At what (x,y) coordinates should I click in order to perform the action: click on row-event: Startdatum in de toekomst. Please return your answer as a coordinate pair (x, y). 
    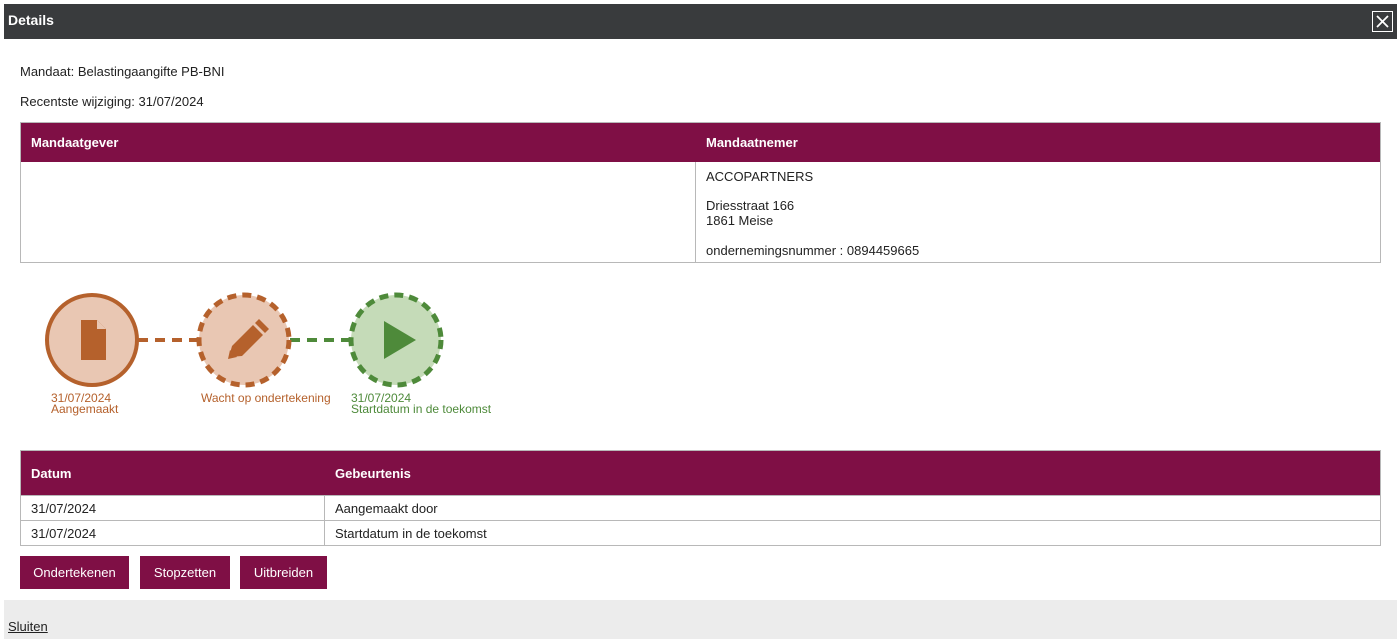
    Looking at the image, I should click on (411, 533).